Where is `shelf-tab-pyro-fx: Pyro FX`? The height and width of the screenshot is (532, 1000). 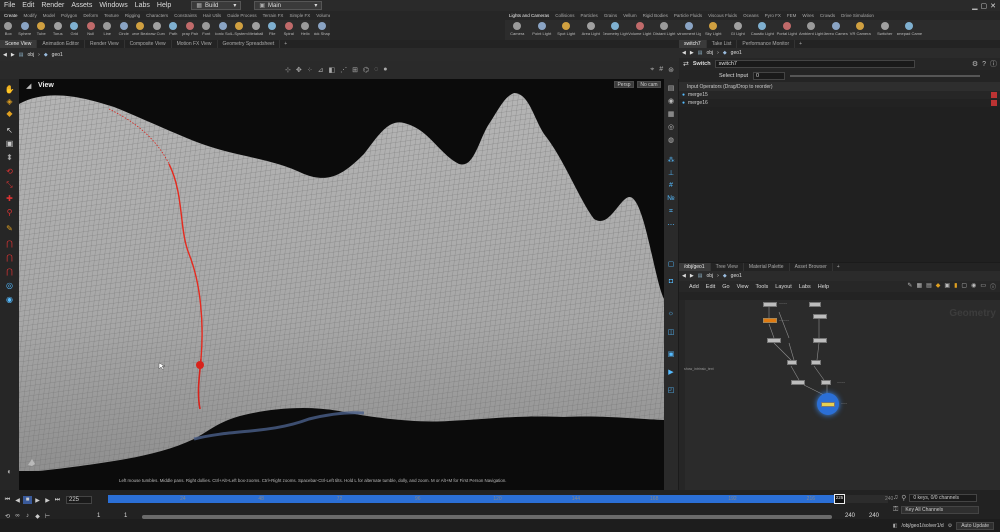 shelf-tab-pyro-fx: Pyro FX is located at coordinates (773, 15).